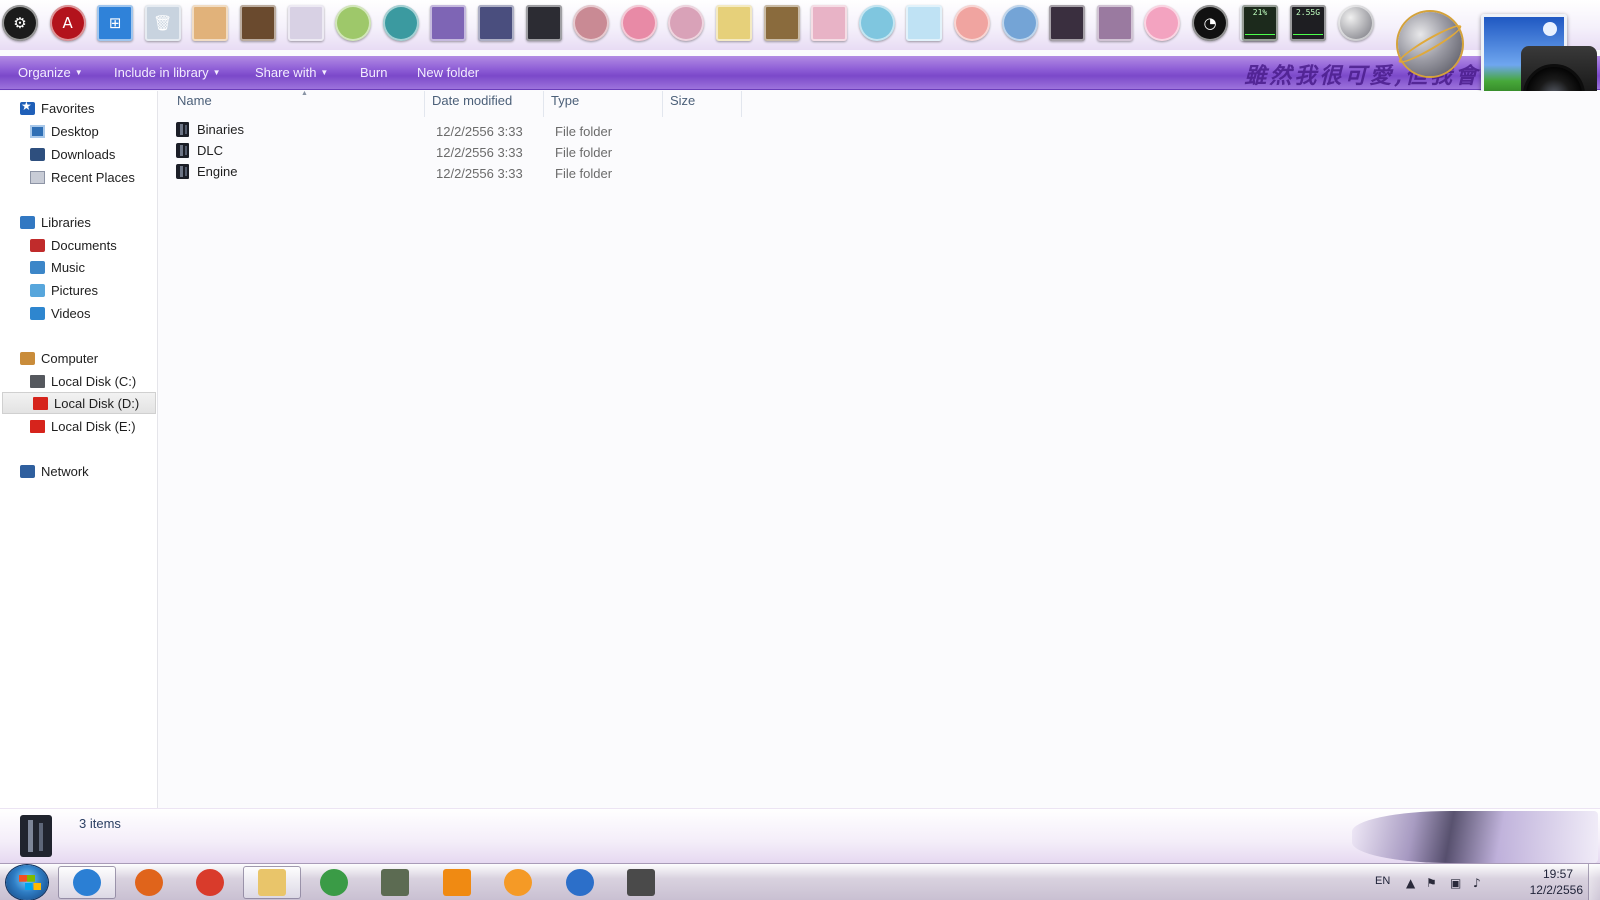 This screenshot has width=1600, height=900. What do you see at coordinates (1477, 883) in the screenshot?
I see `volume-icon: ♪` at bounding box center [1477, 883].